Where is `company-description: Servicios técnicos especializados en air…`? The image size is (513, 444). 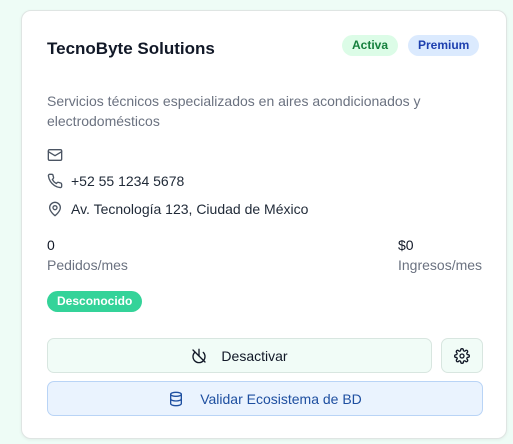
company-description: Servicios técnicos especializados en air… is located at coordinates (234, 111).